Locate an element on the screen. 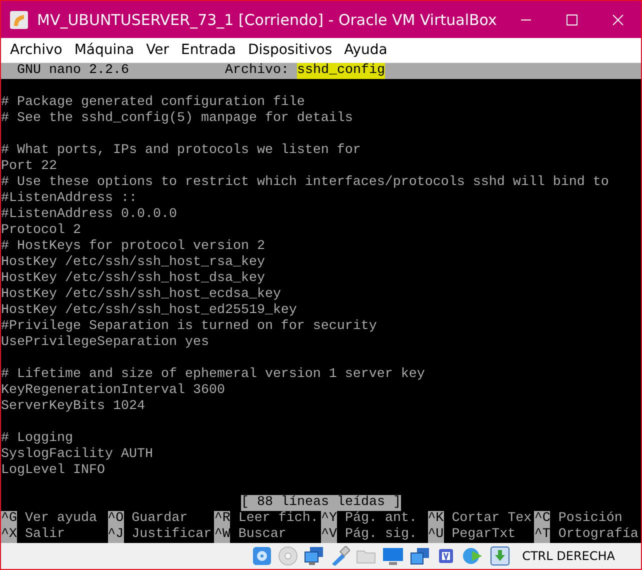 This screenshot has height=570, width=642. shortcut-key: ^G is located at coordinates (9, 519).